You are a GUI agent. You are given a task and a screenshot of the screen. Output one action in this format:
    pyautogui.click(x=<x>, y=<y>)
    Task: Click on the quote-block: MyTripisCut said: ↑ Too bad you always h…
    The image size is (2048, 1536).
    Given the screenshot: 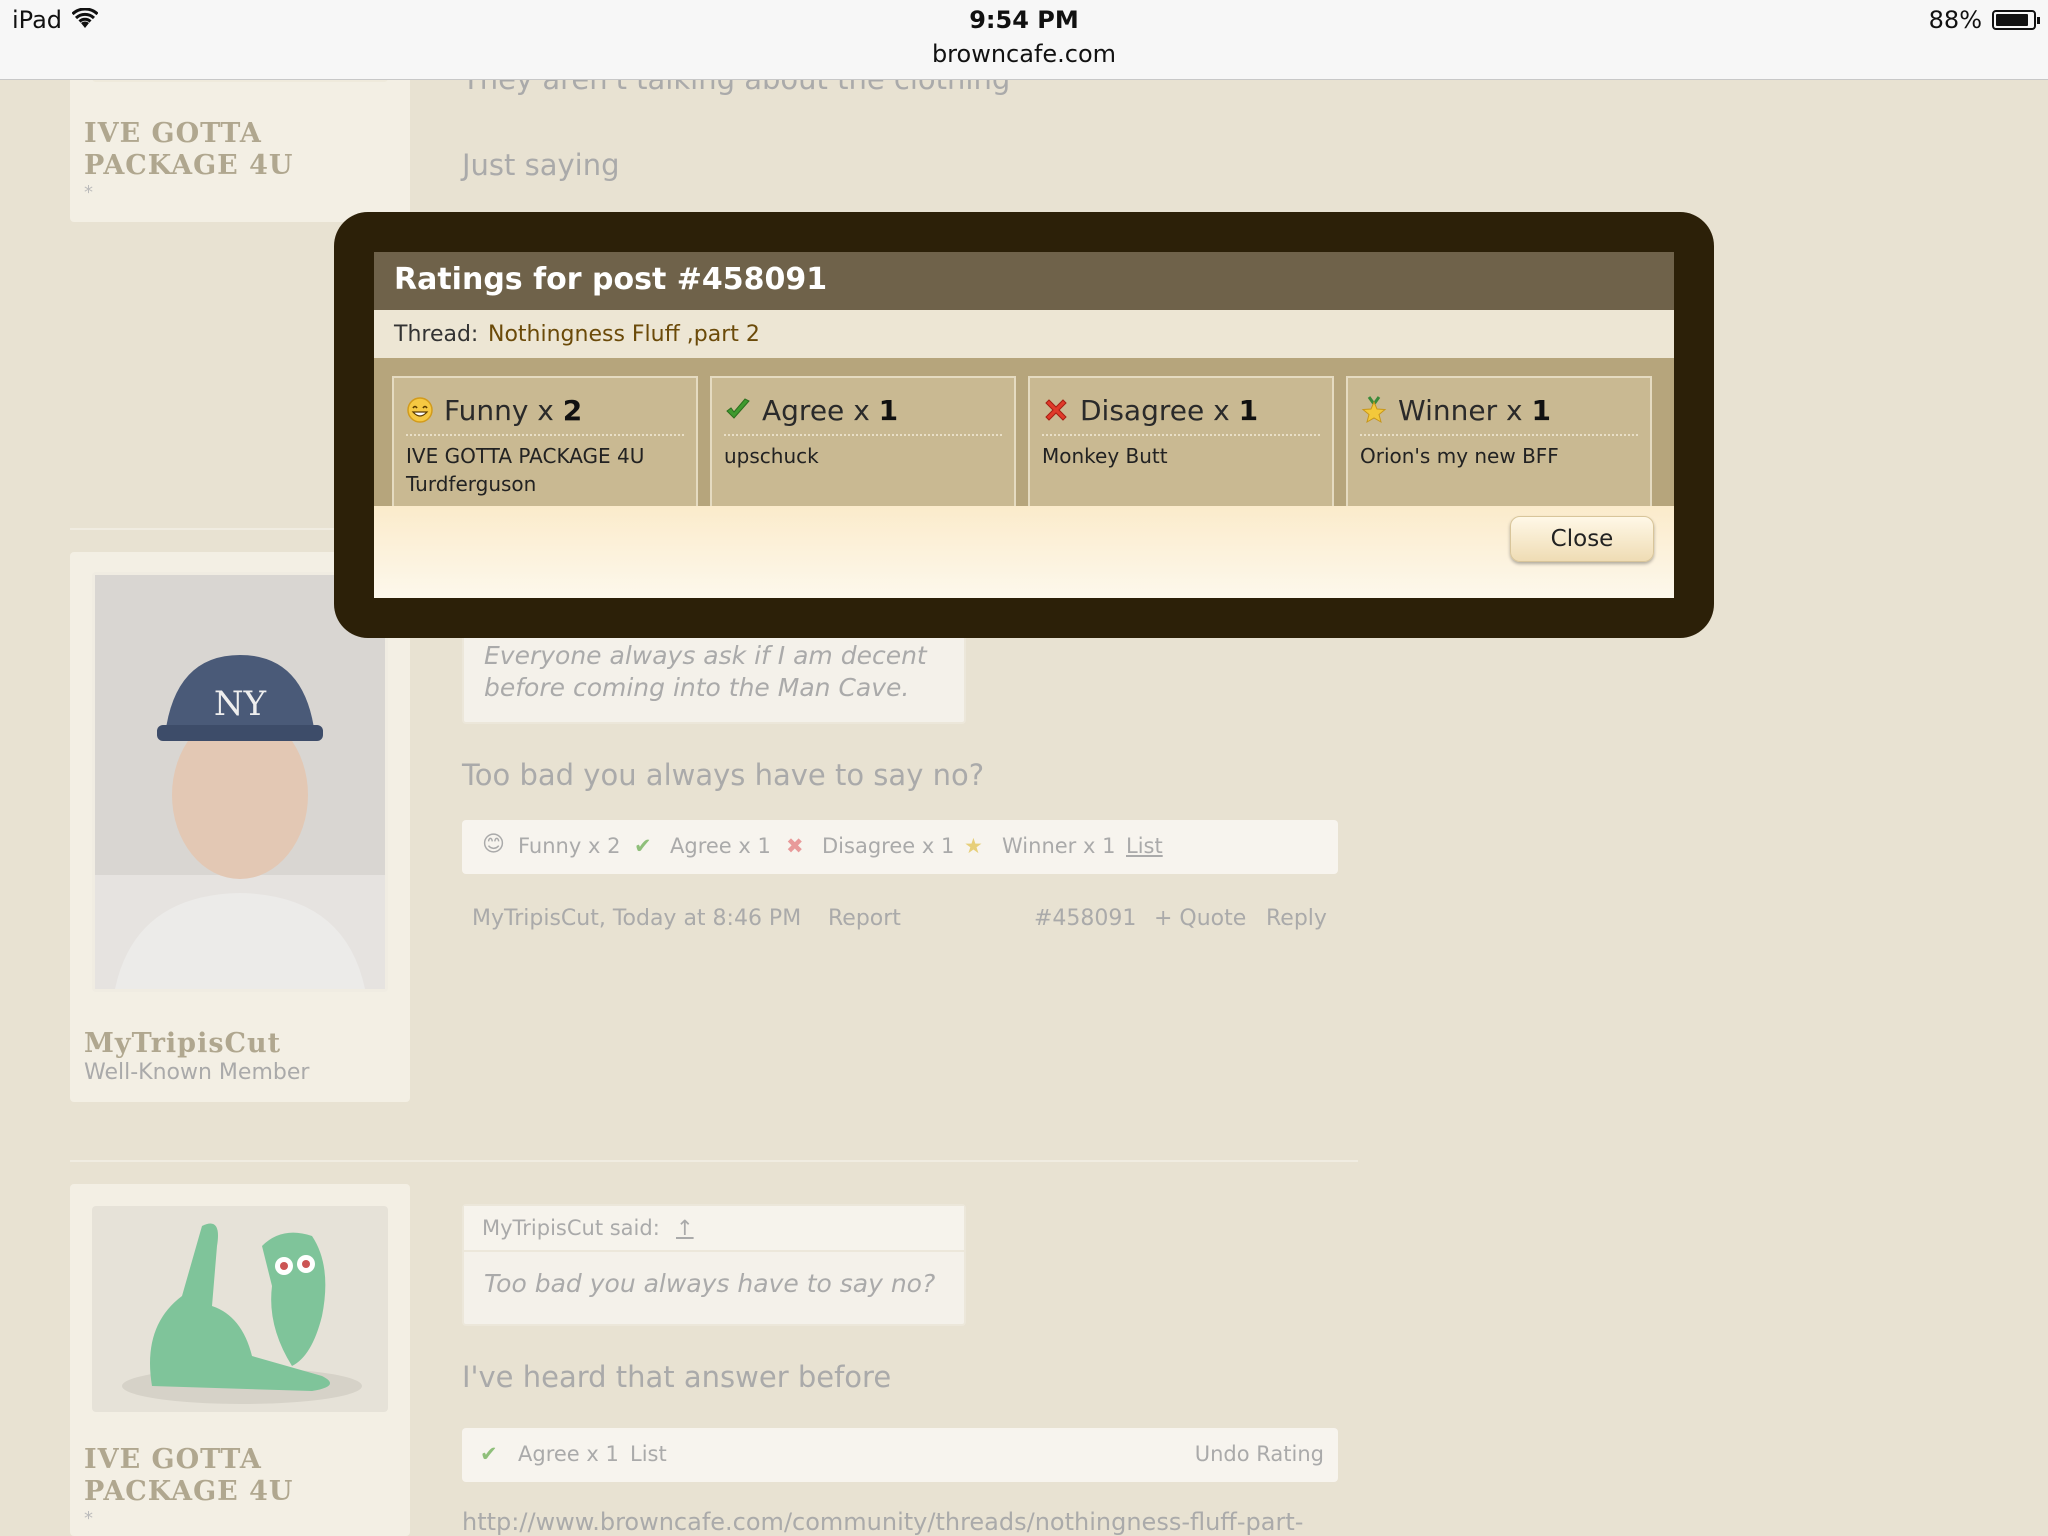 What is the action you would take?
    pyautogui.click(x=714, y=1265)
    